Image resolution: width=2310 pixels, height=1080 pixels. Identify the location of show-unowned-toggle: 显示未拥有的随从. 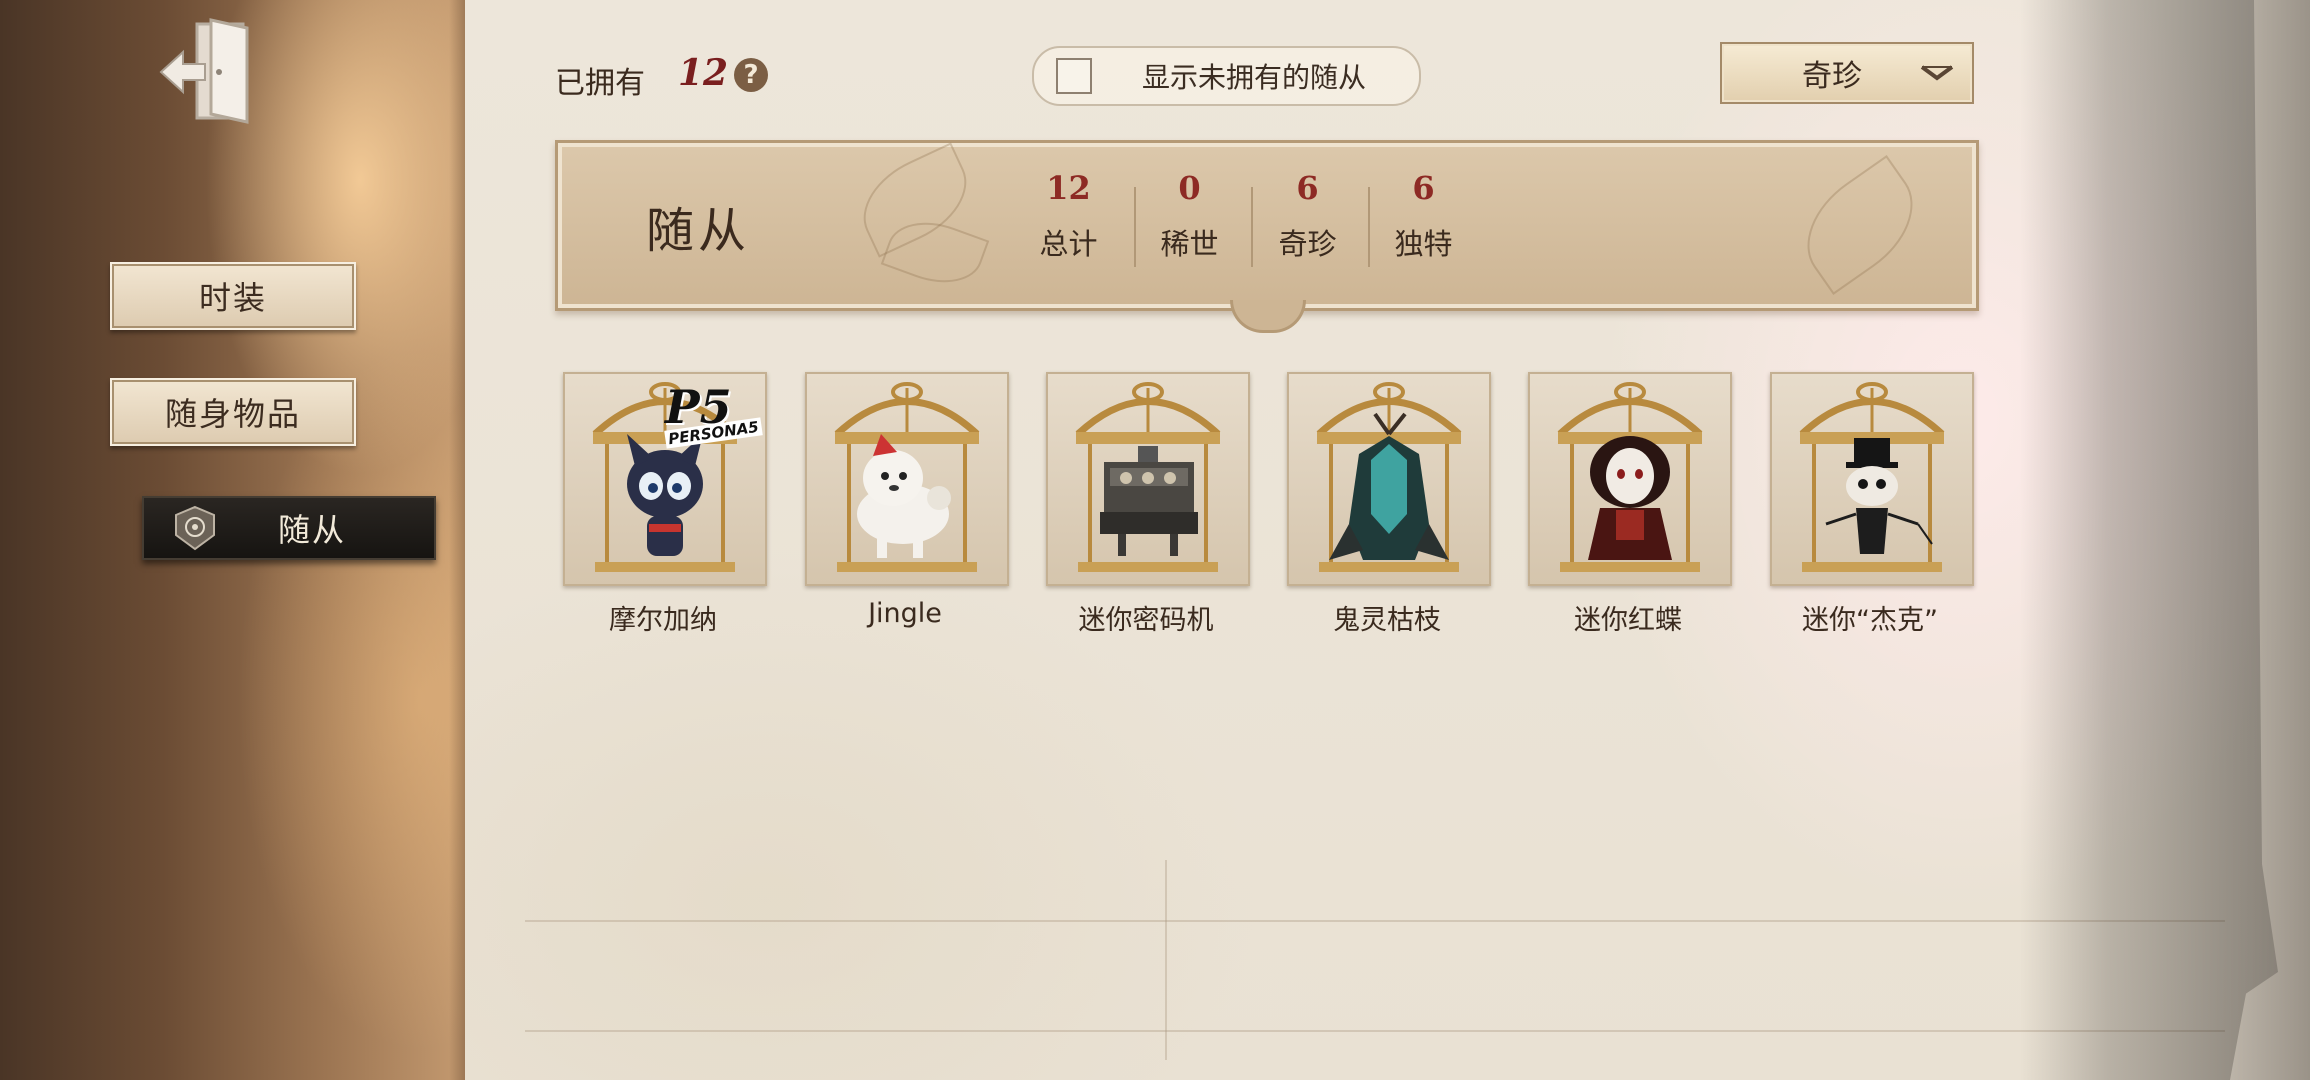
(1226, 76).